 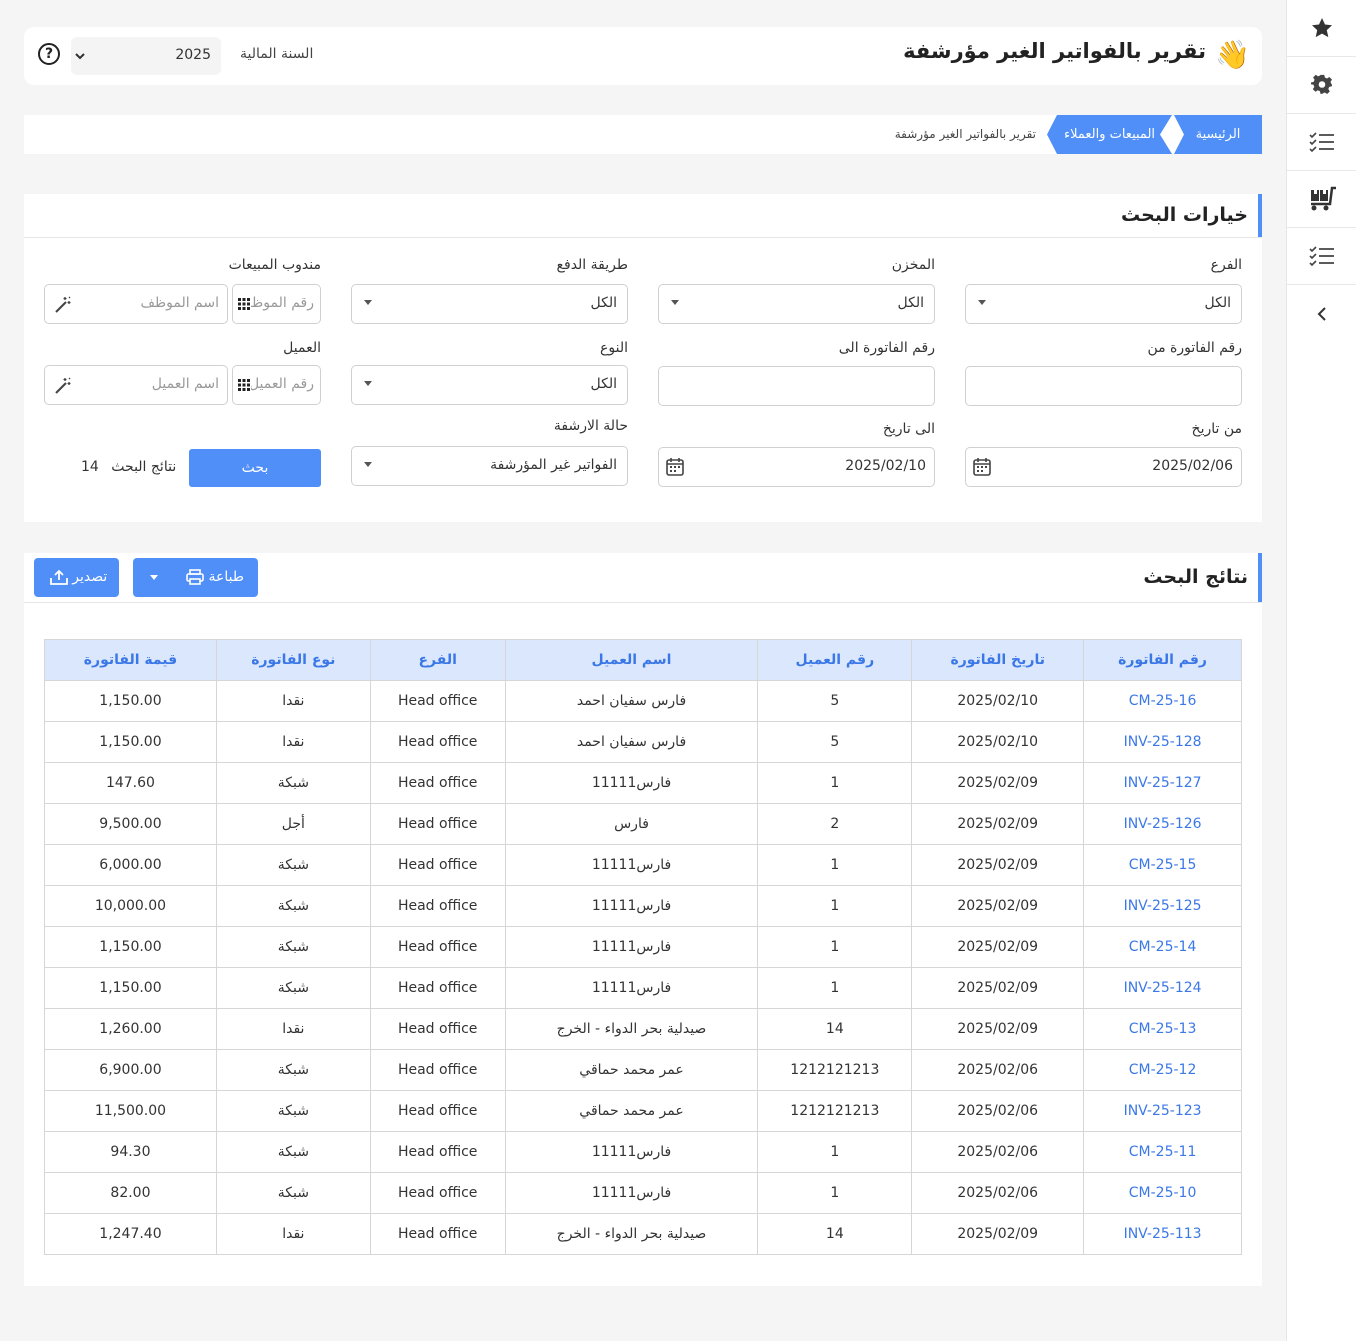 I want to click on invoice-amount-cell: 1,247.40, so click(x=130, y=1234).